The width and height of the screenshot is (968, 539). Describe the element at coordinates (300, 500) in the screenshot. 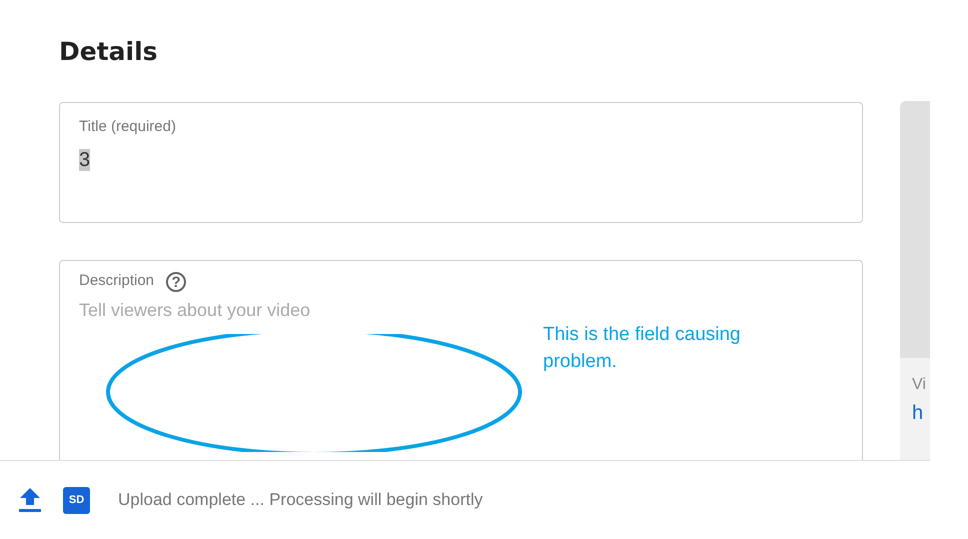

I see `status-message: Upload complete ... Processing will begin shortly` at that location.